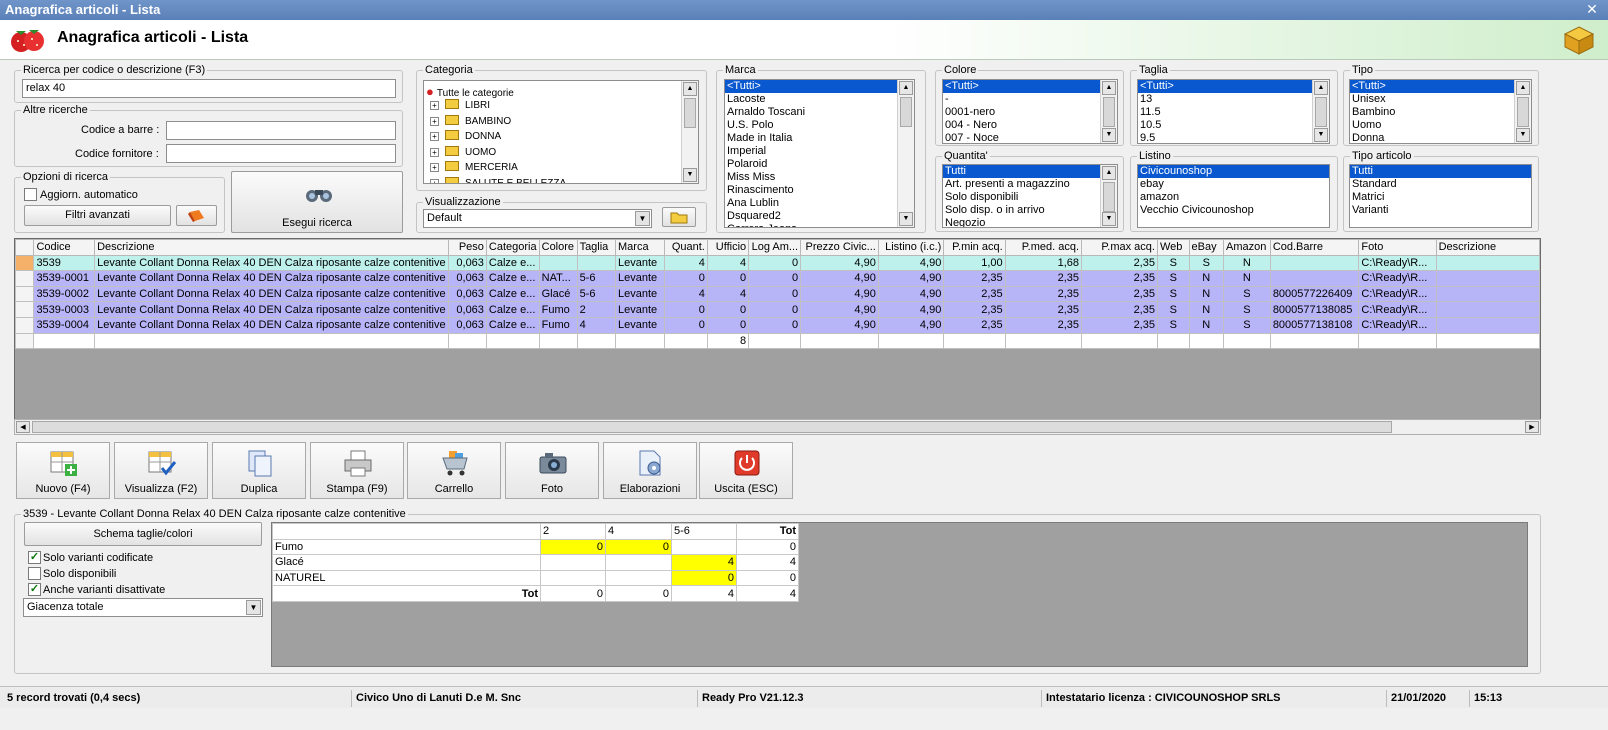  I want to click on pricelist-option: Civicounoshop, so click(1233, 171).